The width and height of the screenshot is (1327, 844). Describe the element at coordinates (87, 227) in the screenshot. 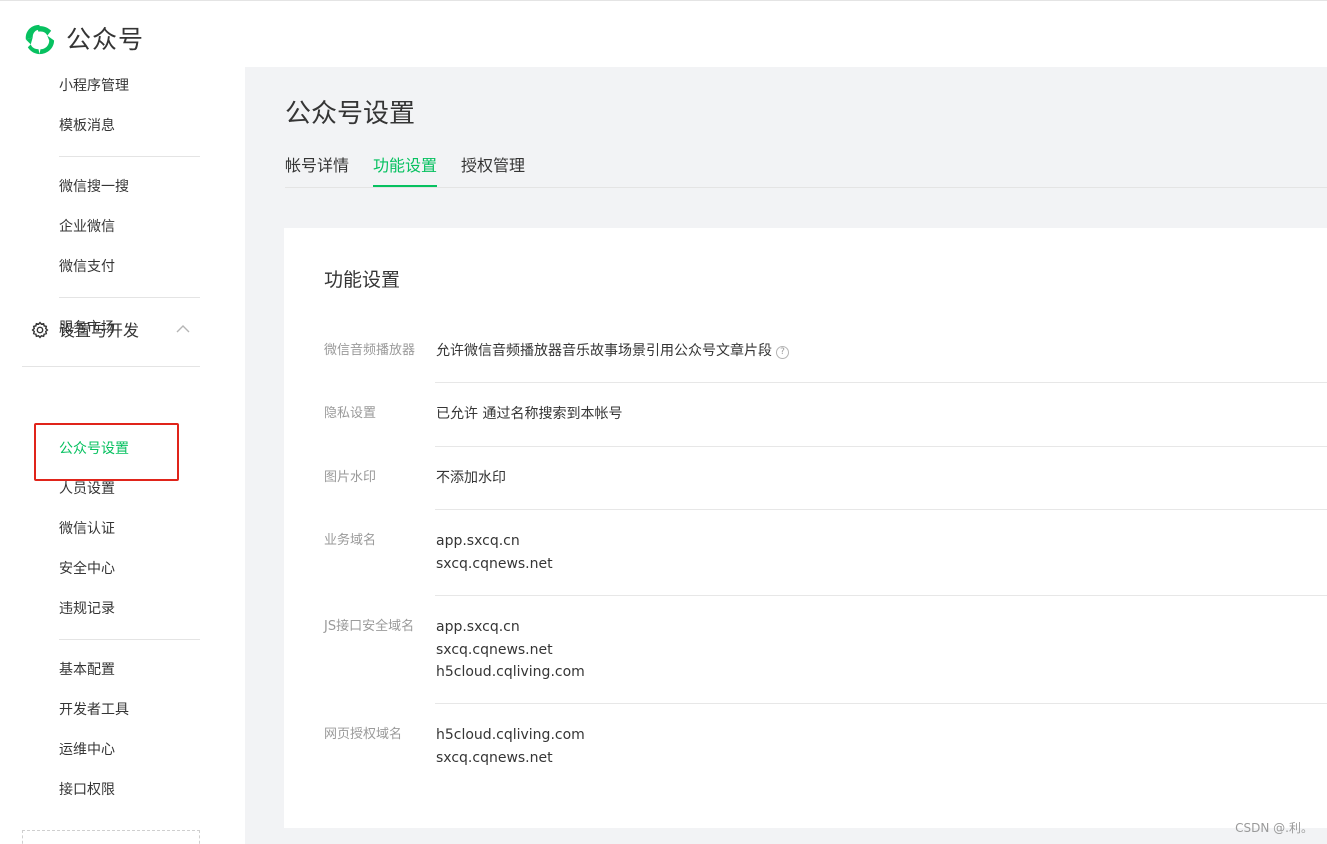

I see `sidebar-item-wecom: 企业微信` at that location.